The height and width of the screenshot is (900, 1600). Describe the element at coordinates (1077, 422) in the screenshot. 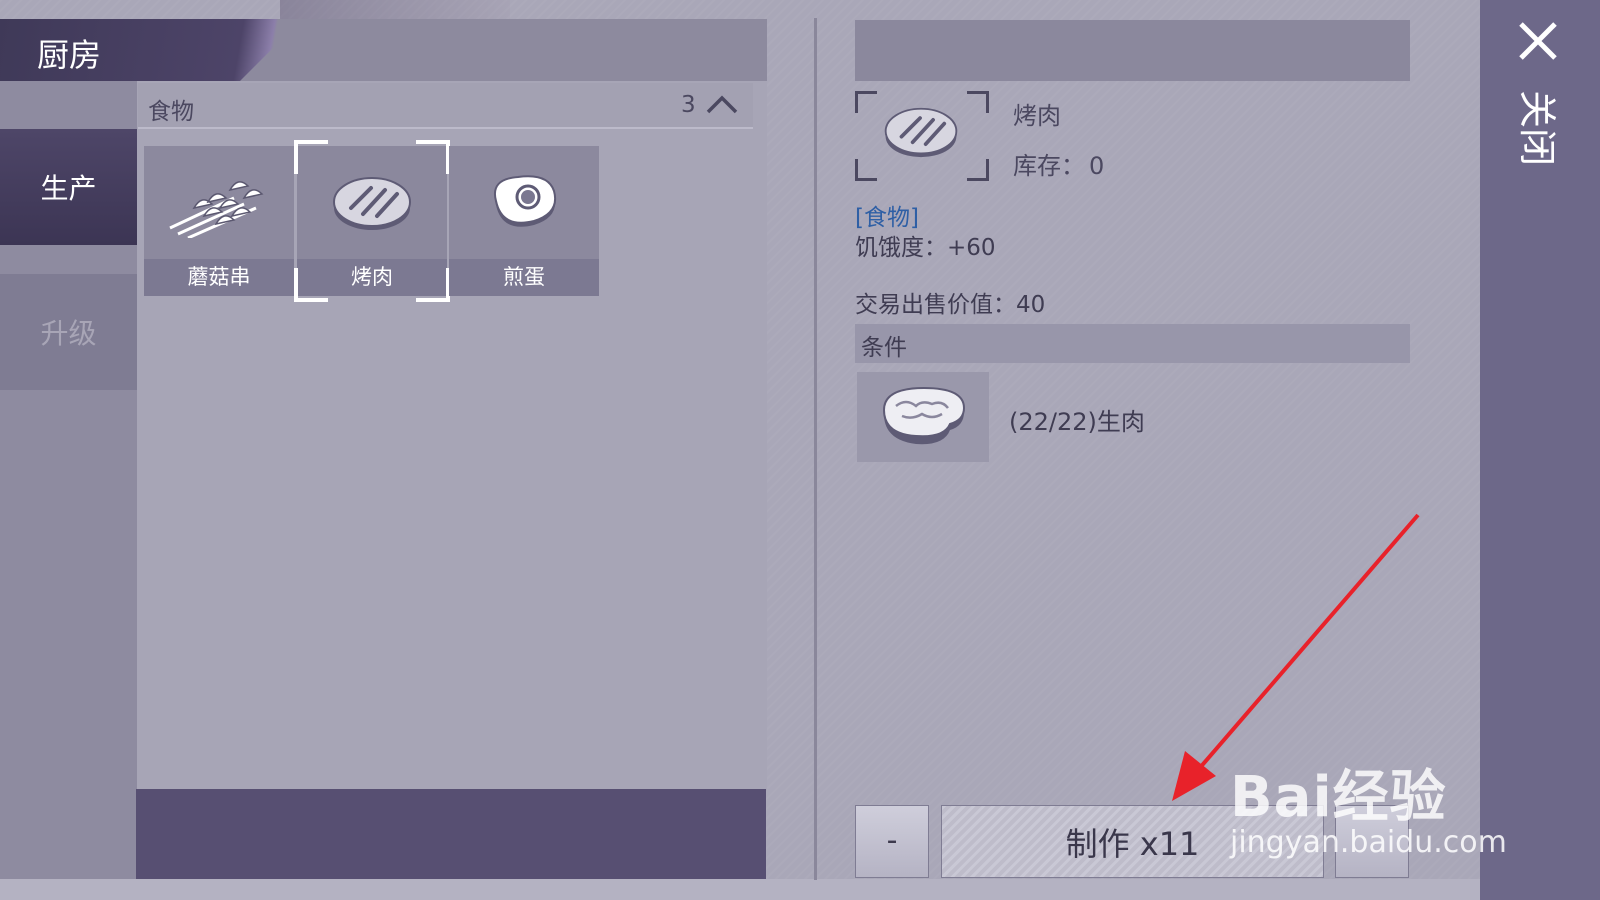

I see `condition-requirement-text: (22/22)生肉` at that location.